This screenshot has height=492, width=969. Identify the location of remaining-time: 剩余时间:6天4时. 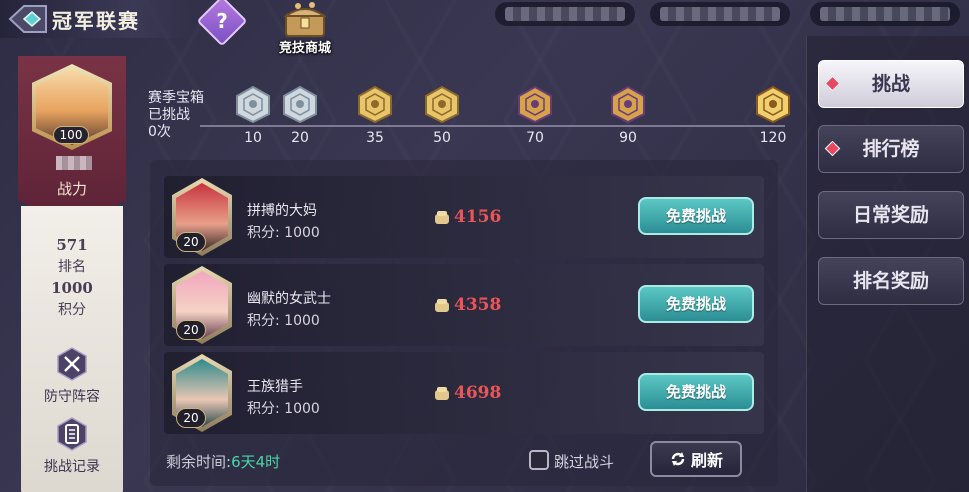
(223, 461).